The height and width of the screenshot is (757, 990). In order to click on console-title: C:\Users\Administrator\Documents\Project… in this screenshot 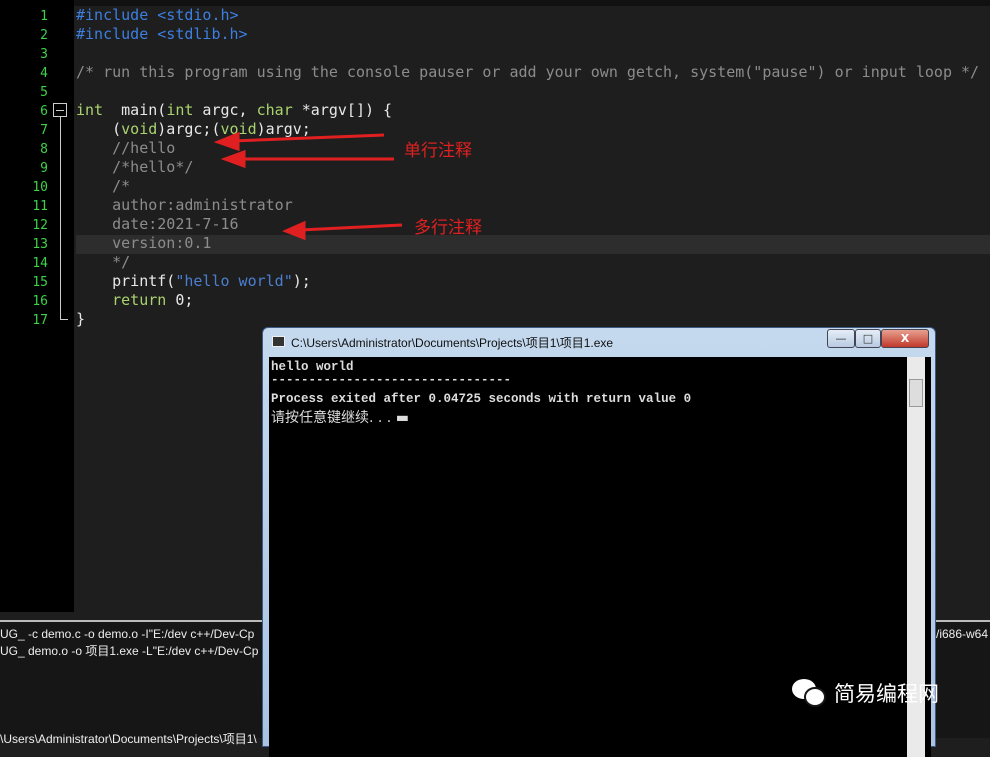, I will do `click(452, 343)`.